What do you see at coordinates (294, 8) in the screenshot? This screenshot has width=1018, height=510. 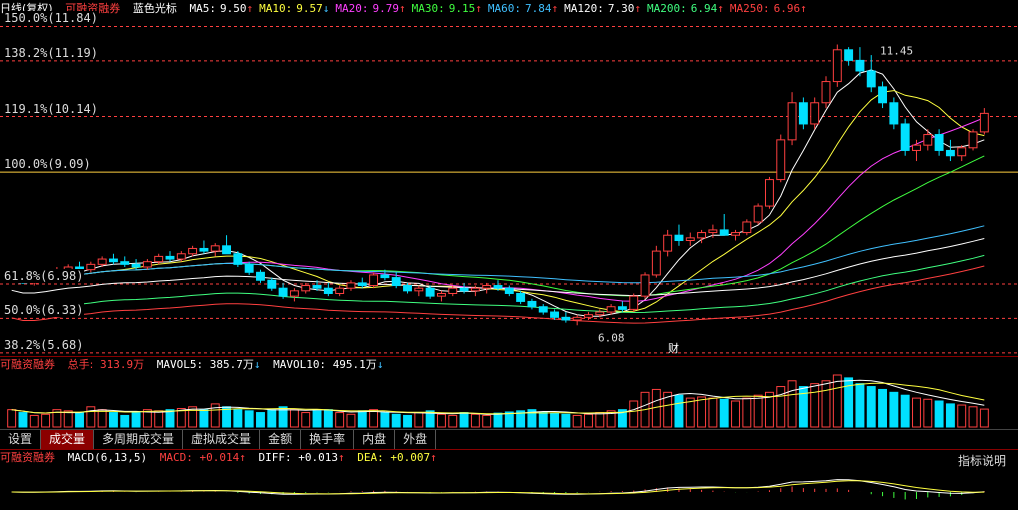 I see `ma-legend-ma10: MA10: 9.57↓` at bounding box center [294, 8].